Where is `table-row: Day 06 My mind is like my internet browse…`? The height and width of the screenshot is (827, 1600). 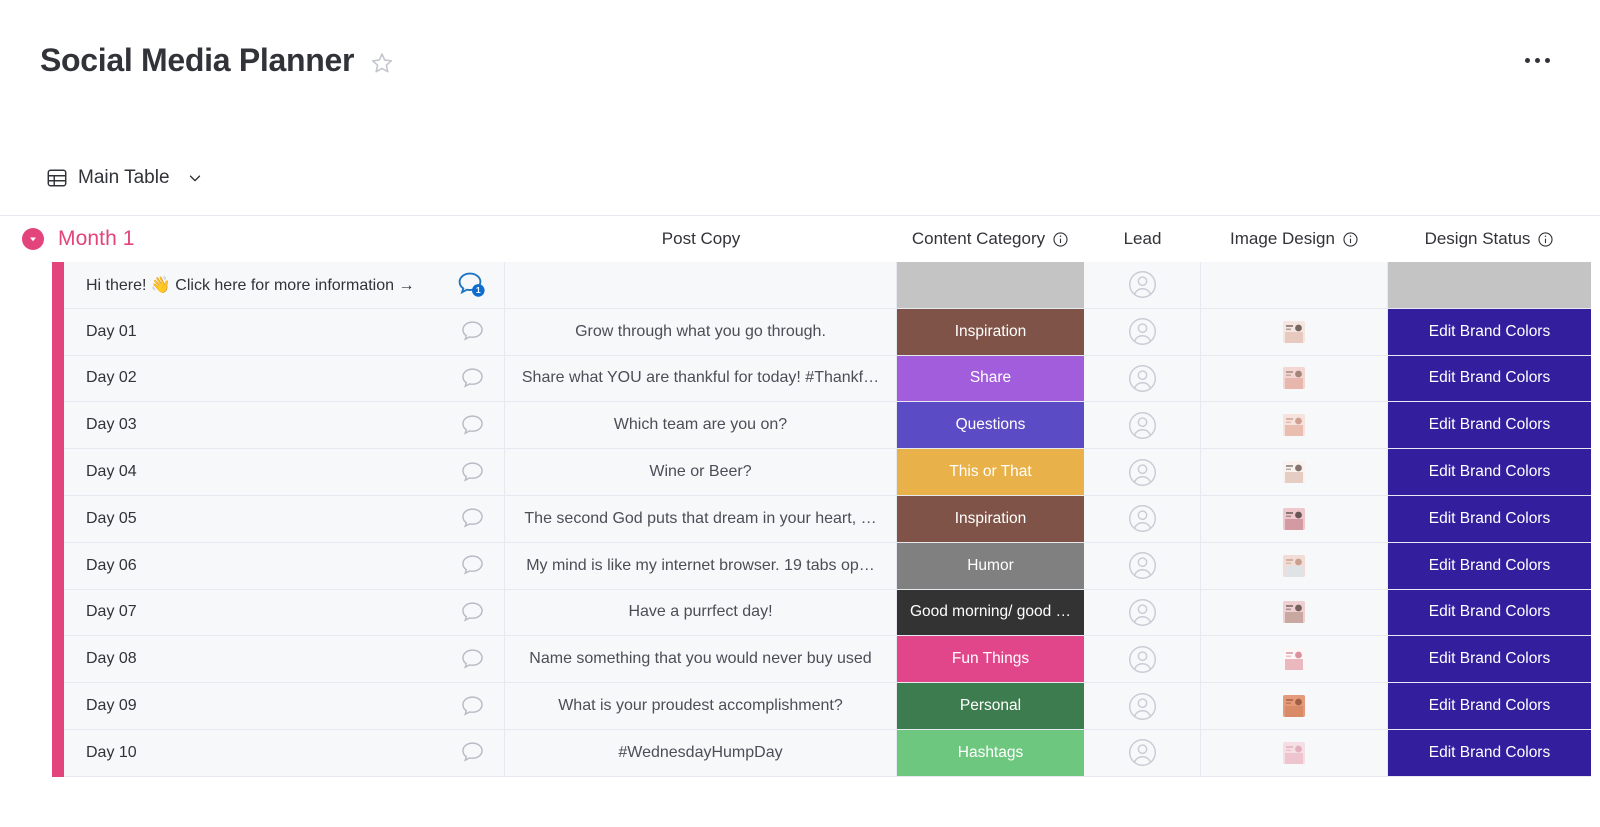
table-row: Day 06 My mind is like my internet browse… is located at coordinates (800, 566).